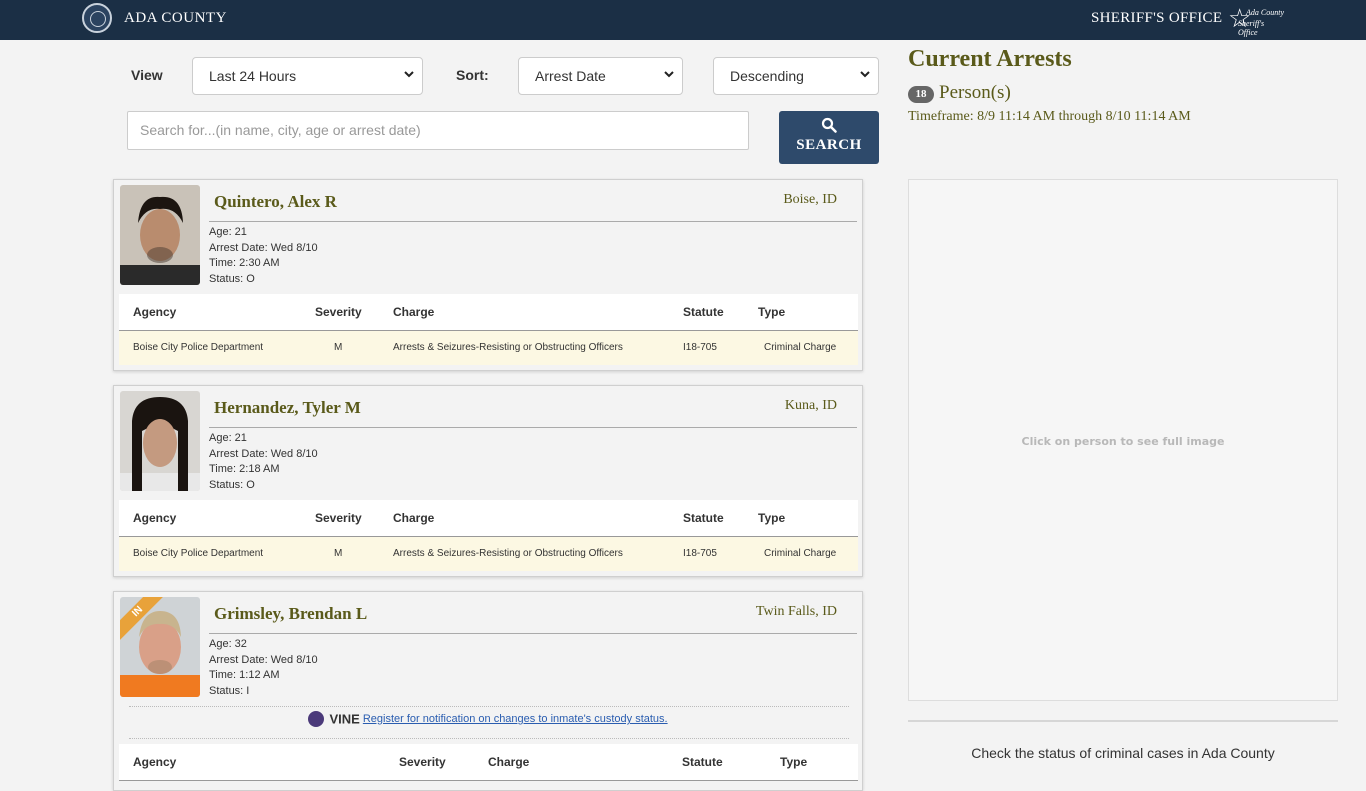  Describe the element at coordinates (1251, 28) in the screenshot. I see `logo-line-2: Sheriff's Office` at that location.